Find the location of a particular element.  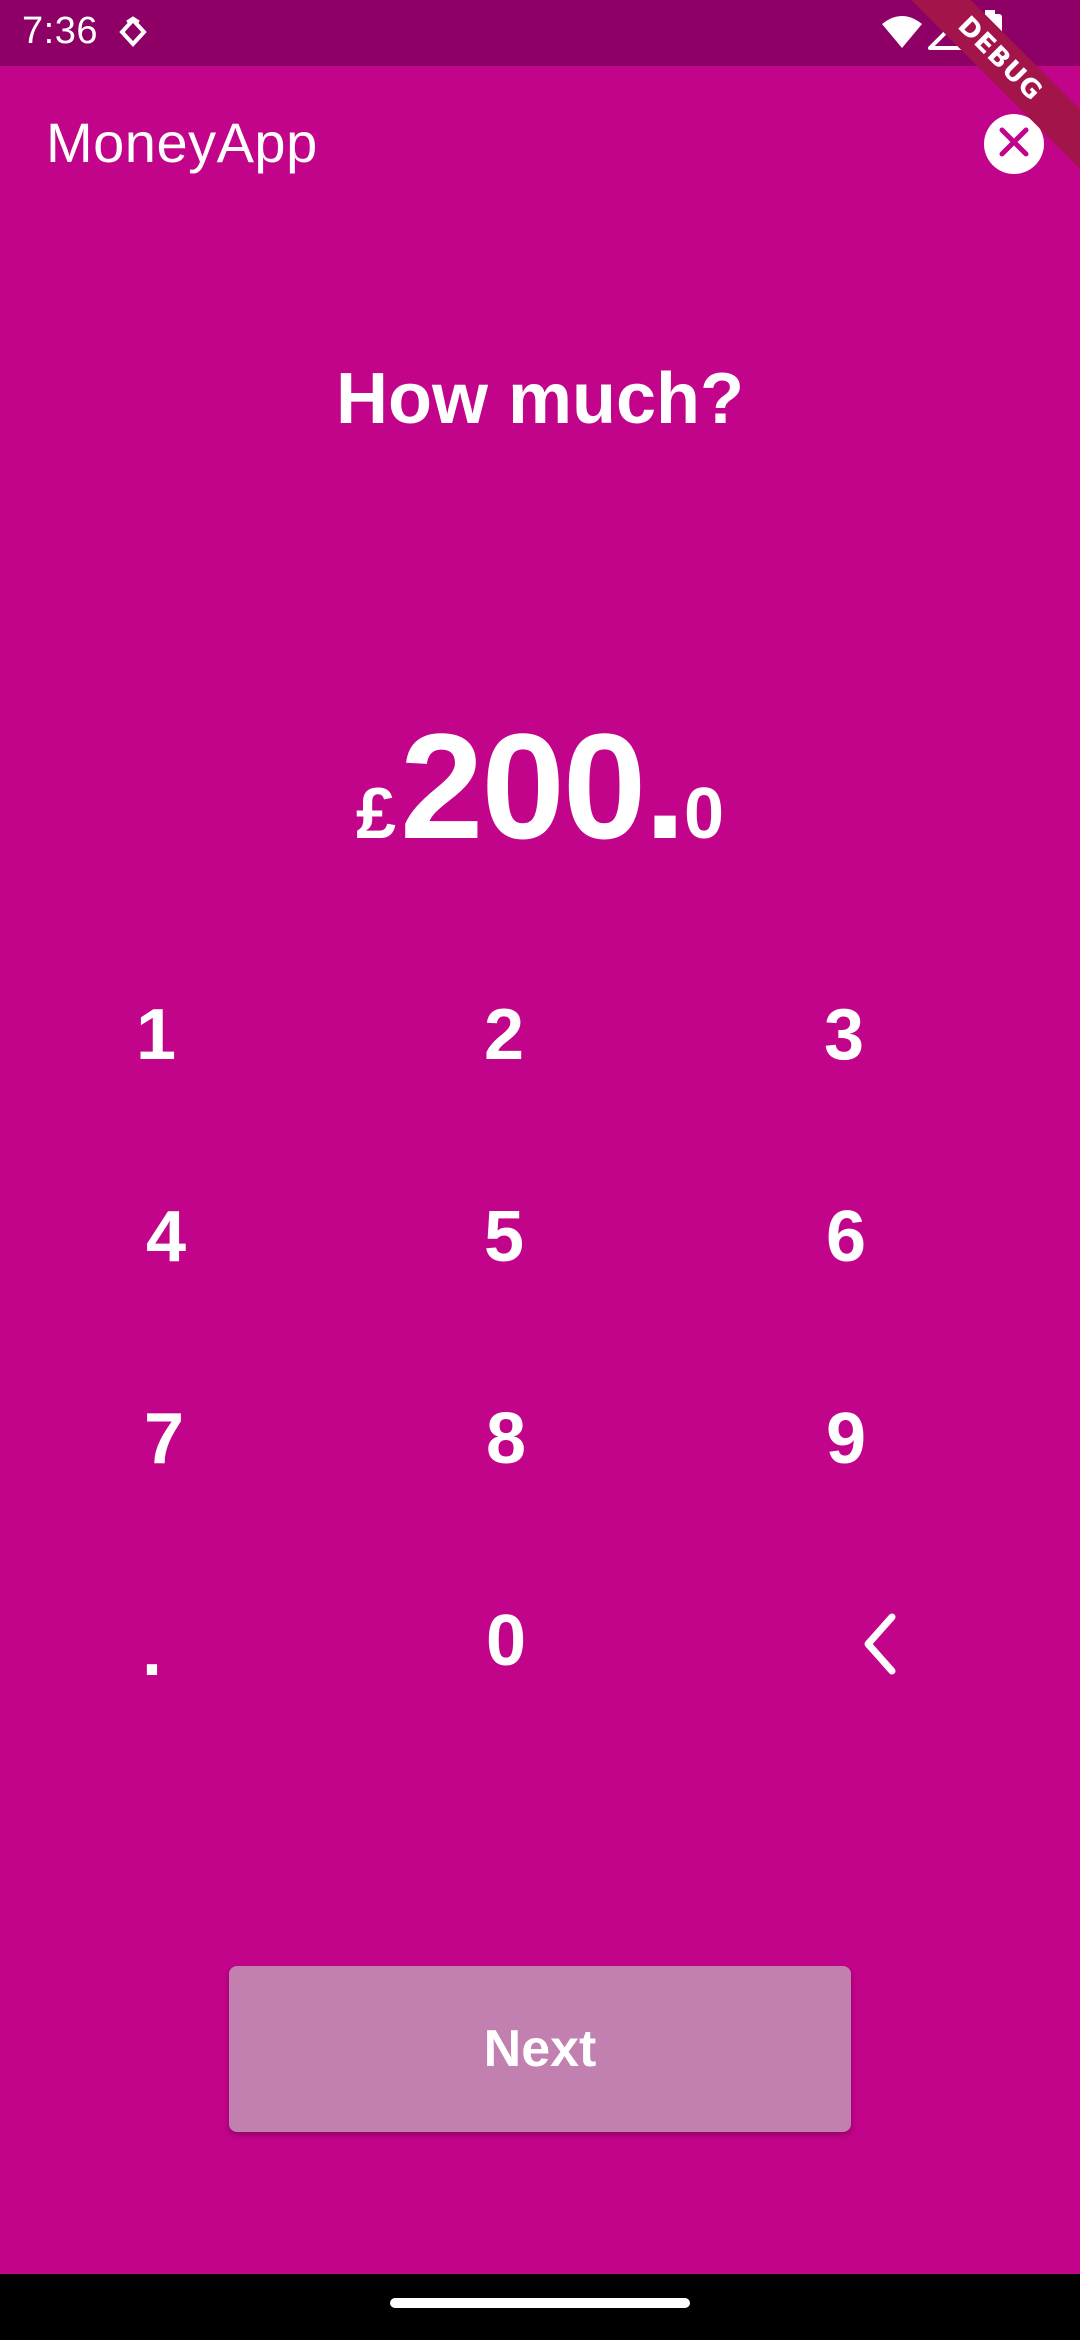

status-time: 7:36 is located at coordinates (60, 31).